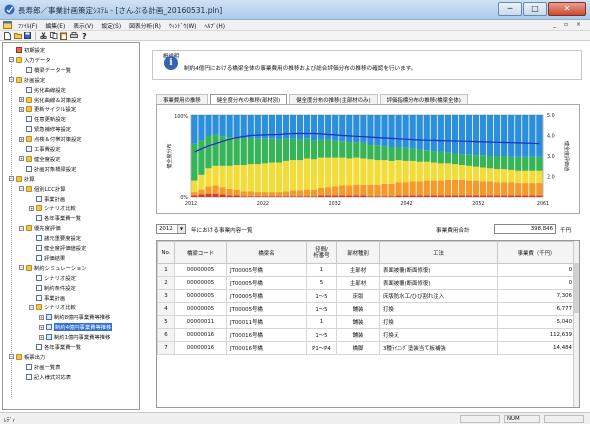  Describe the element at coordinates (576, 324) in the screenshot. I see `table-scrollbar` at that location.